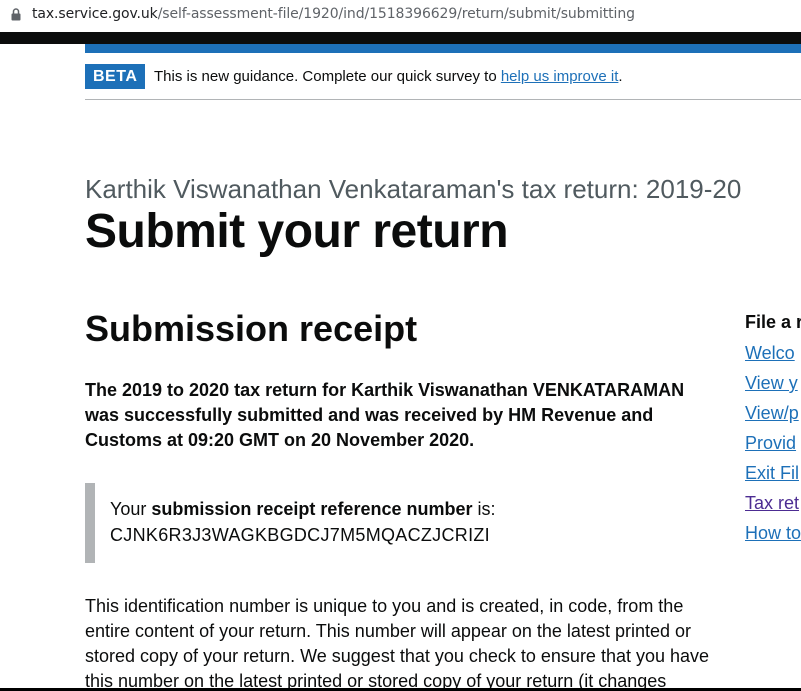 This screenshot has width=801, height=691. I want to click on receipt-prefix: Your, so click(131, 509).